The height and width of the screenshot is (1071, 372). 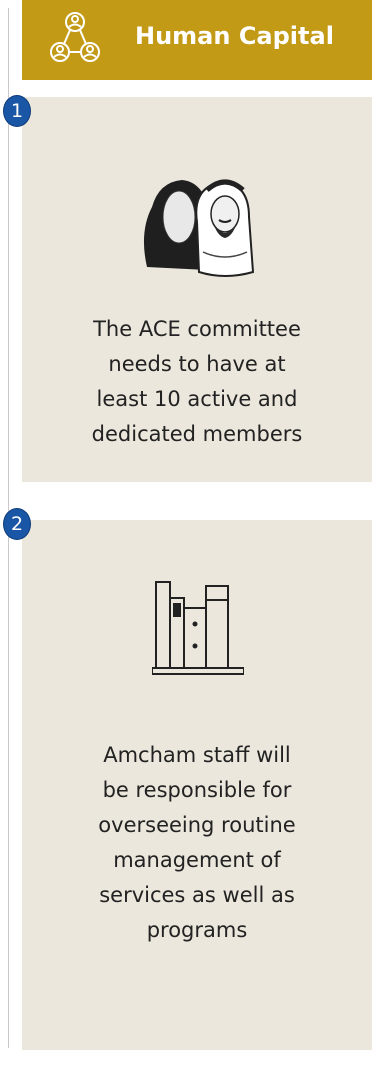 I want to click on section-title: Human Capital, so click(x=234, y=36).